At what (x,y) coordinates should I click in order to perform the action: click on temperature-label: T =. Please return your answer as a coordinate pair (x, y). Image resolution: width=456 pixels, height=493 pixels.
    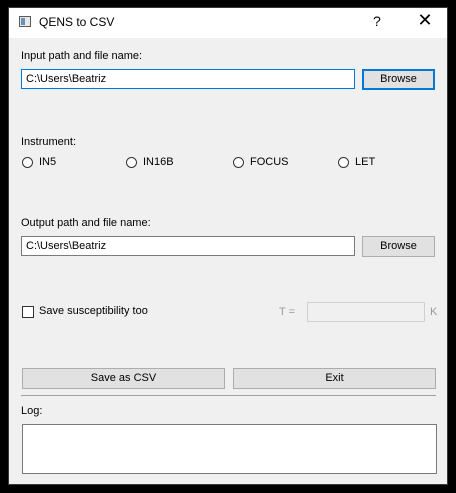
    Looking at the image, I should click on (287, 312).